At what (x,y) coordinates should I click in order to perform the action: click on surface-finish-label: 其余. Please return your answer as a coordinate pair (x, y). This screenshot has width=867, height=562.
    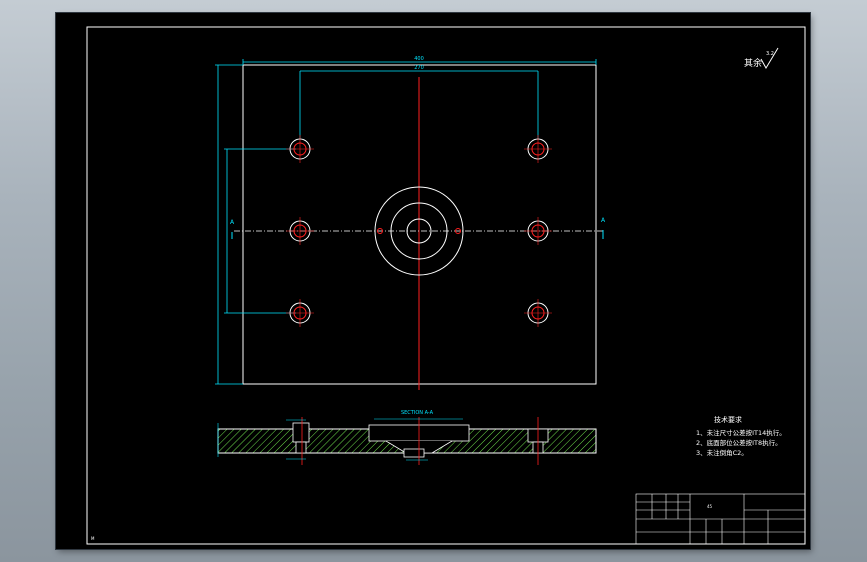
    Looking at the image, I should click on (753, 63).